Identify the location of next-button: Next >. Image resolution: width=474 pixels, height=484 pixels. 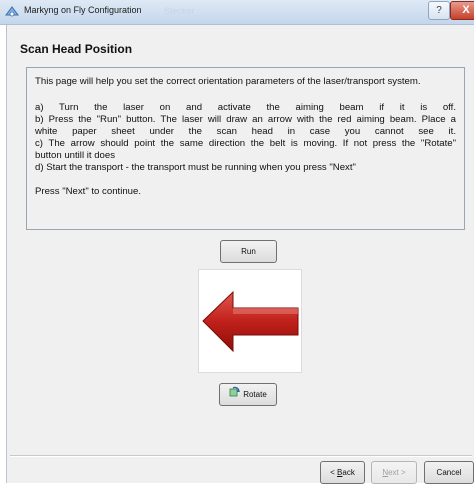
(394, 472).